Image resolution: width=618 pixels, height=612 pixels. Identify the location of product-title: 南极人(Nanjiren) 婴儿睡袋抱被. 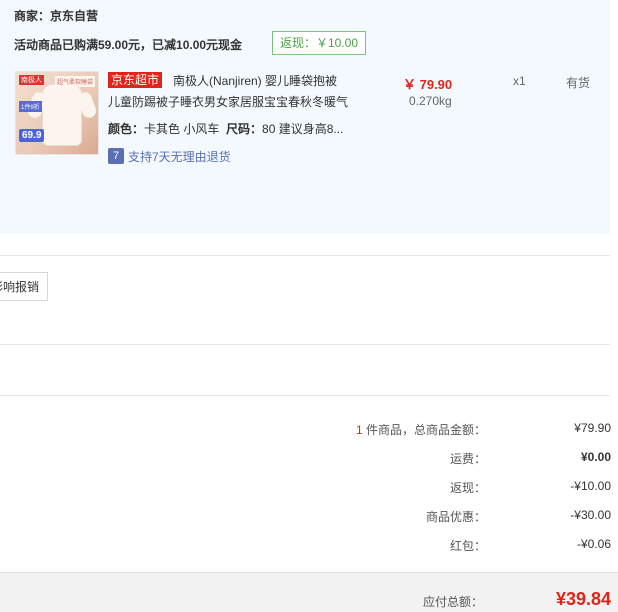
(255, 80).